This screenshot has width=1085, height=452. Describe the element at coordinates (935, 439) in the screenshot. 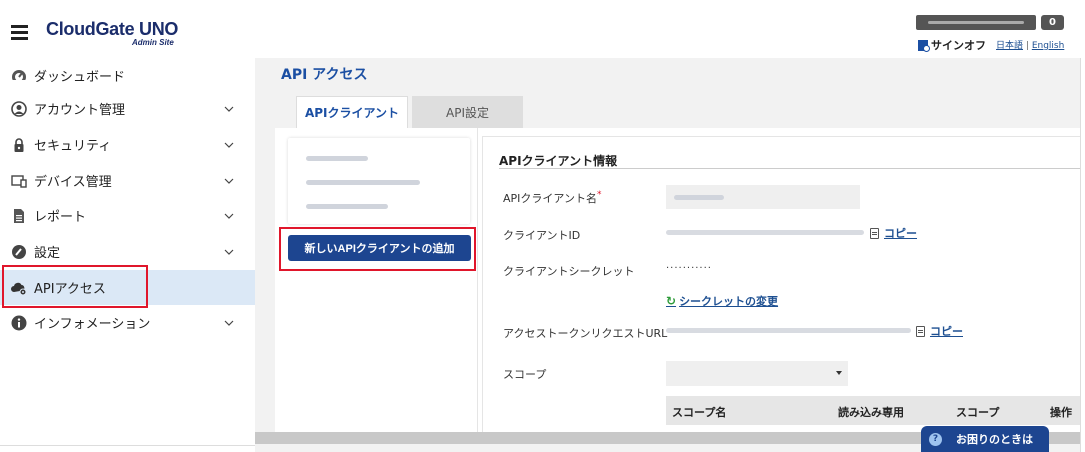

I see `question-icon: ?` at that location.